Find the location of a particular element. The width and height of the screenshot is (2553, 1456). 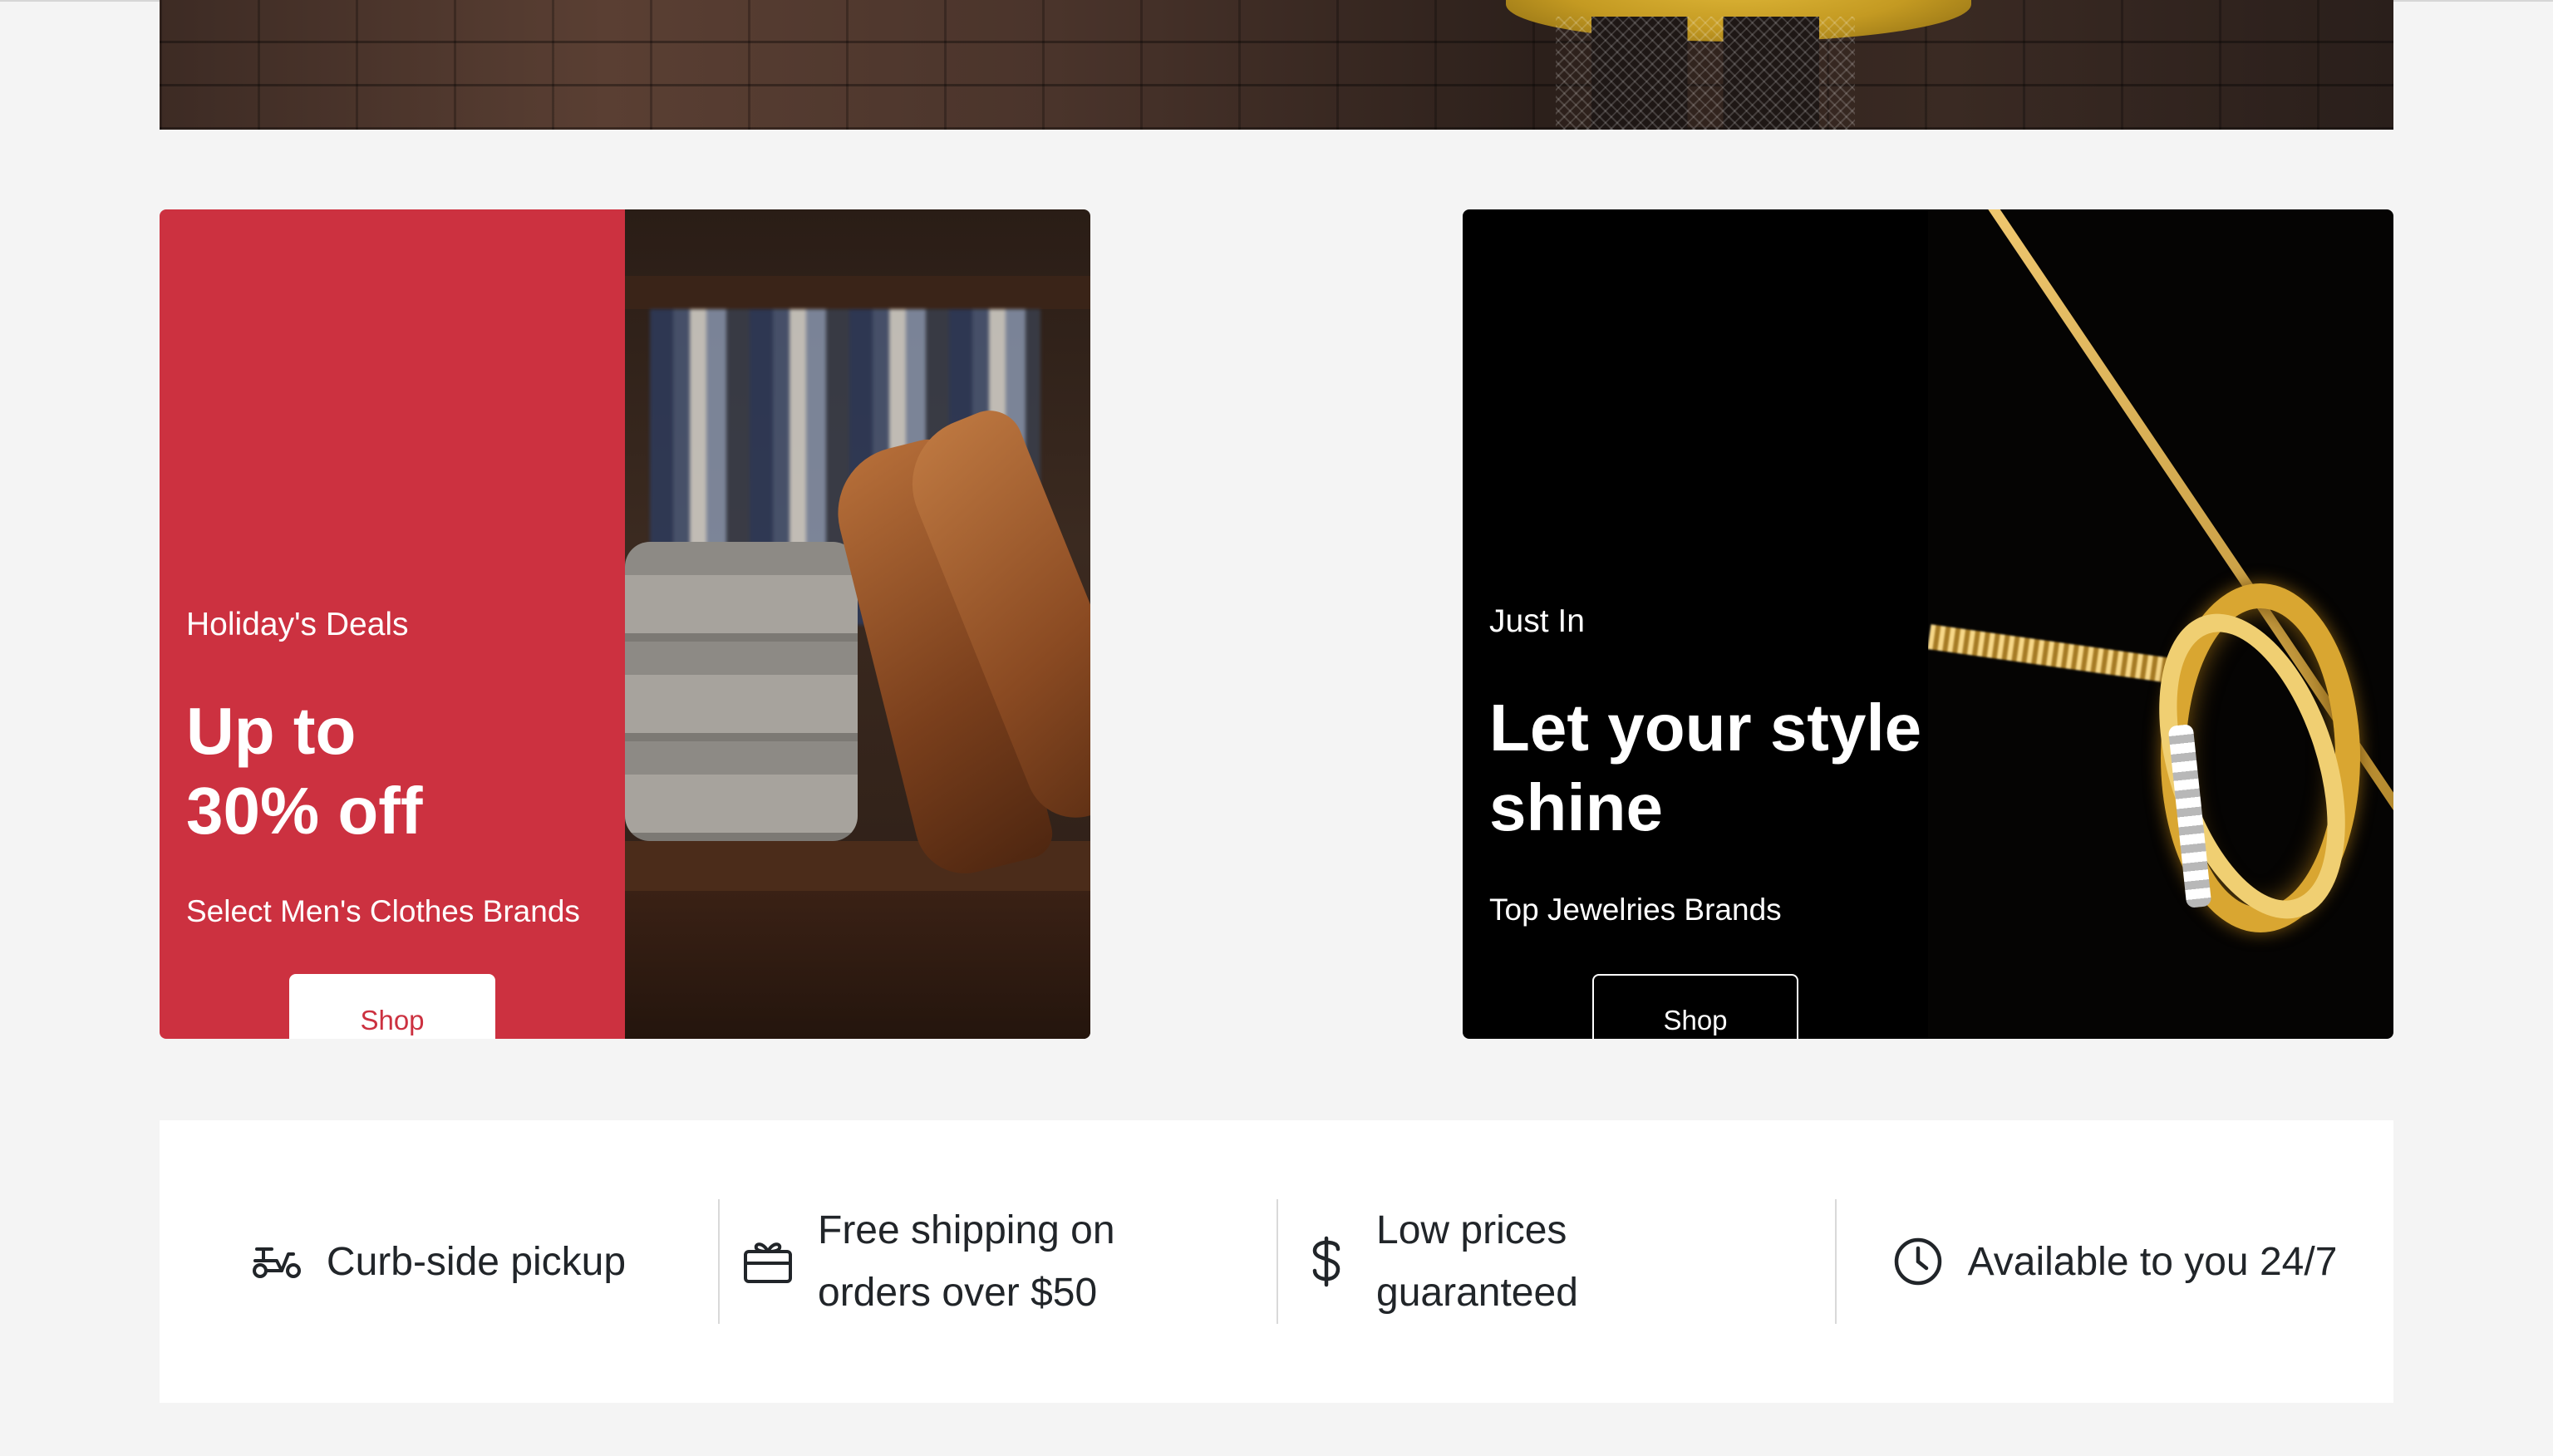

promo-kicker: Just In is located at coordinates (1537, 621).